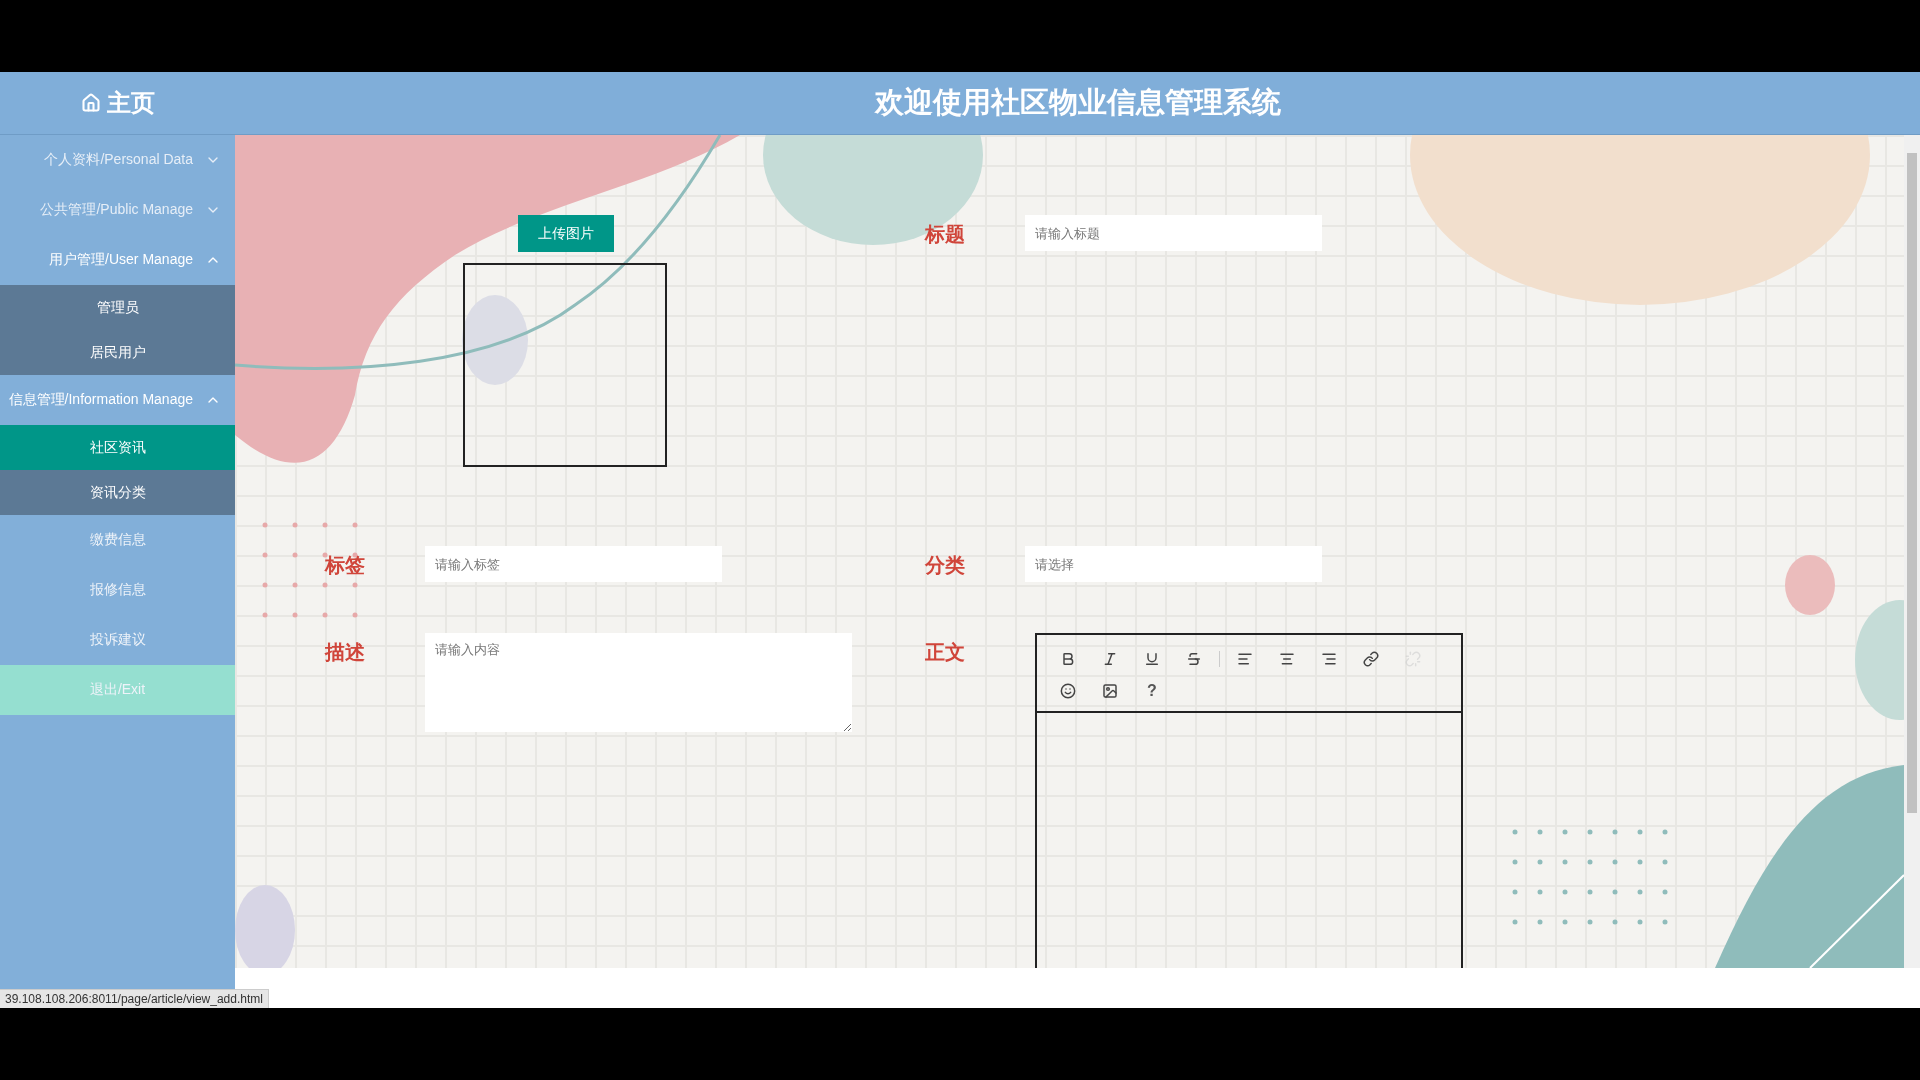 The image size is (1920, 1080). Describe the element at coordinates (117, 640) in the screenshot. I see `sidebar-item: 投诉建议` at that location.